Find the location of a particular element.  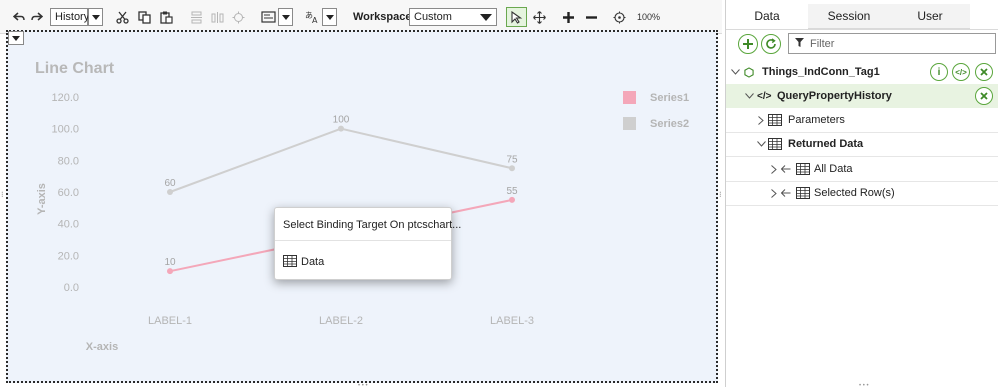

y-tick-label: 60.0 is located at coordinates (68, 193).